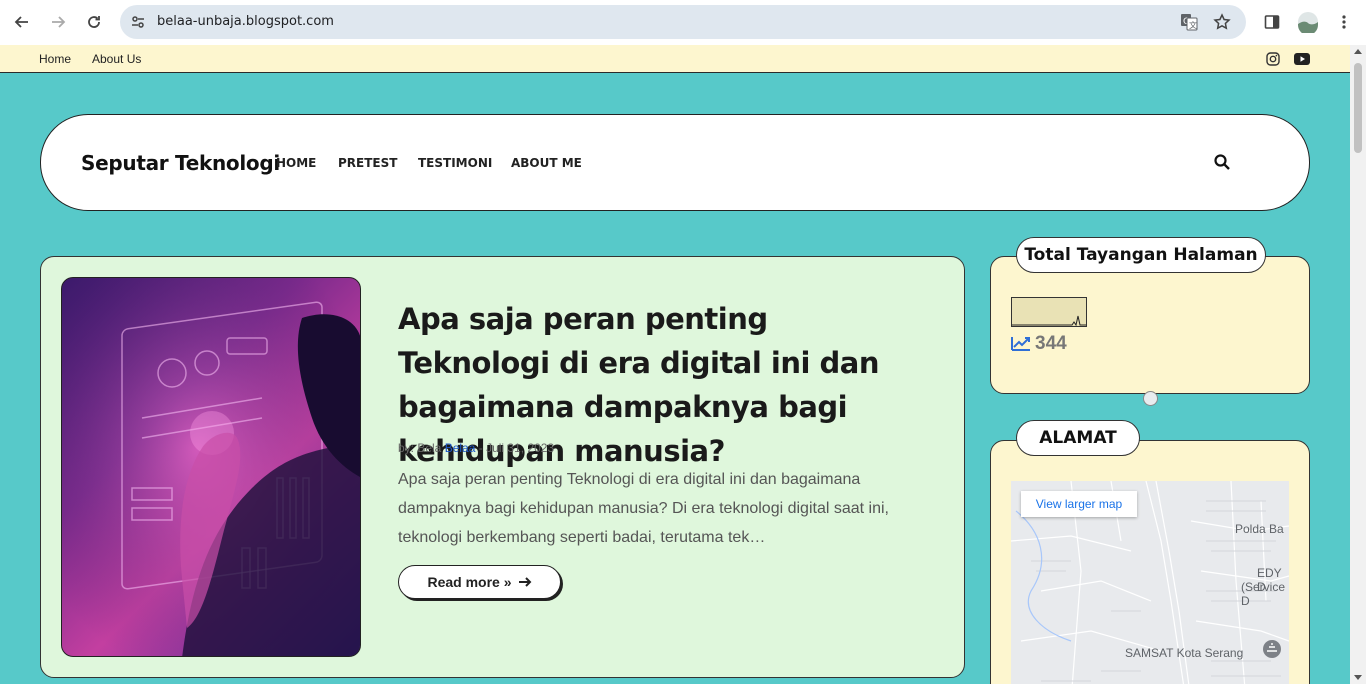 Image resolution: width=1366 pixels, height=684 pixels. I want to click on kebab-menu-icon, so click(1344, 22).